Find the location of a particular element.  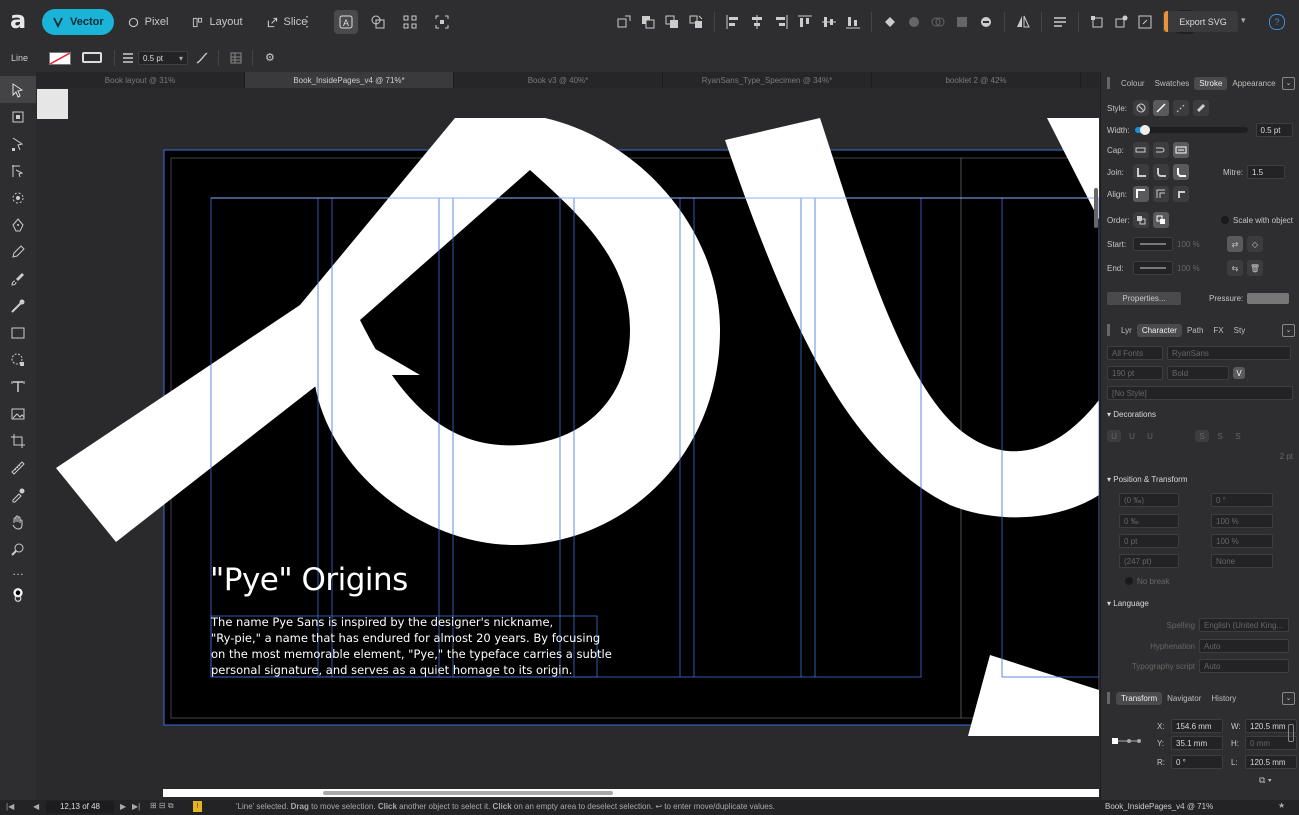

strike-style-icon: S is located at coordinates (1238, 436).